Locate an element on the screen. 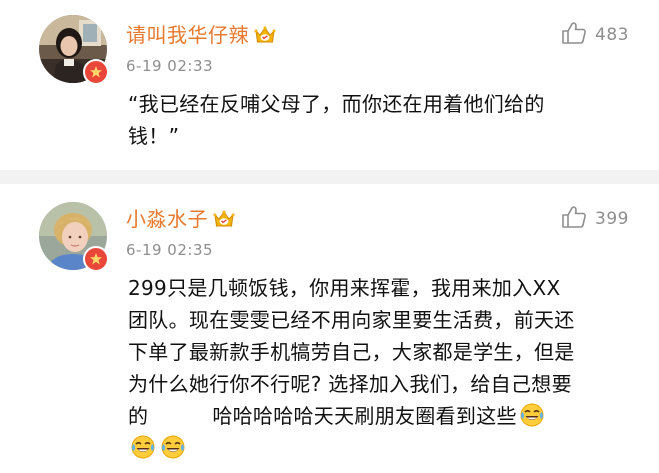  comment-line-last: 的 哈哈哈哈哈天天刷朋友圈看到这些 is located at coordinates (373, 416).